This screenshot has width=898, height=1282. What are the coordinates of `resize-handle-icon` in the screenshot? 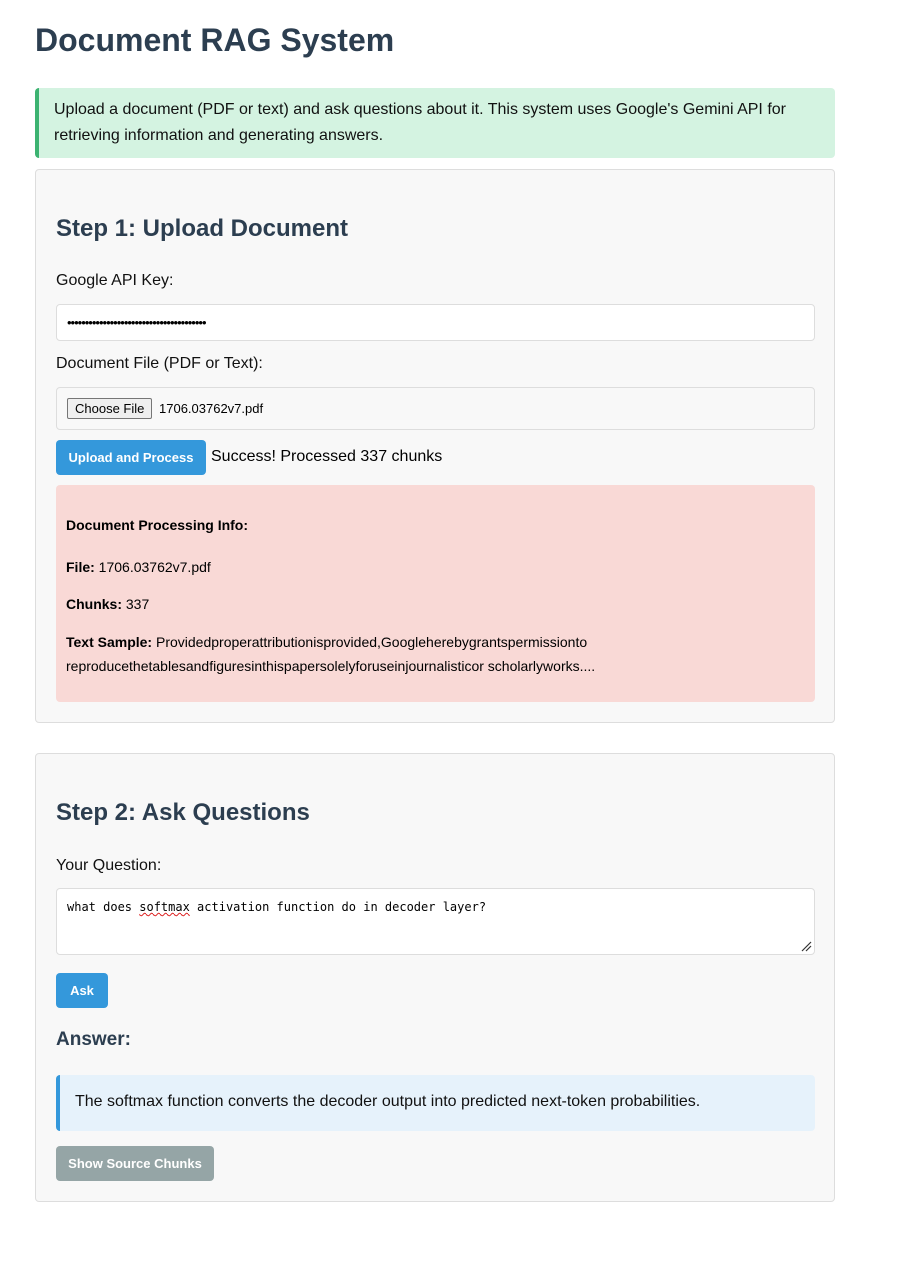 It's located at (806, 946).